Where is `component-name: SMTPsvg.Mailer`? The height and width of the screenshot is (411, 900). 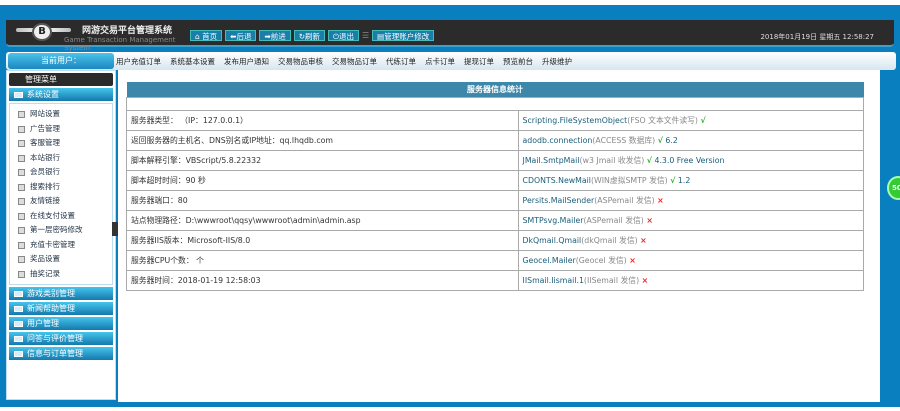
component-name: SMTPsvg.Mailer is located at coordinates (553, 220).